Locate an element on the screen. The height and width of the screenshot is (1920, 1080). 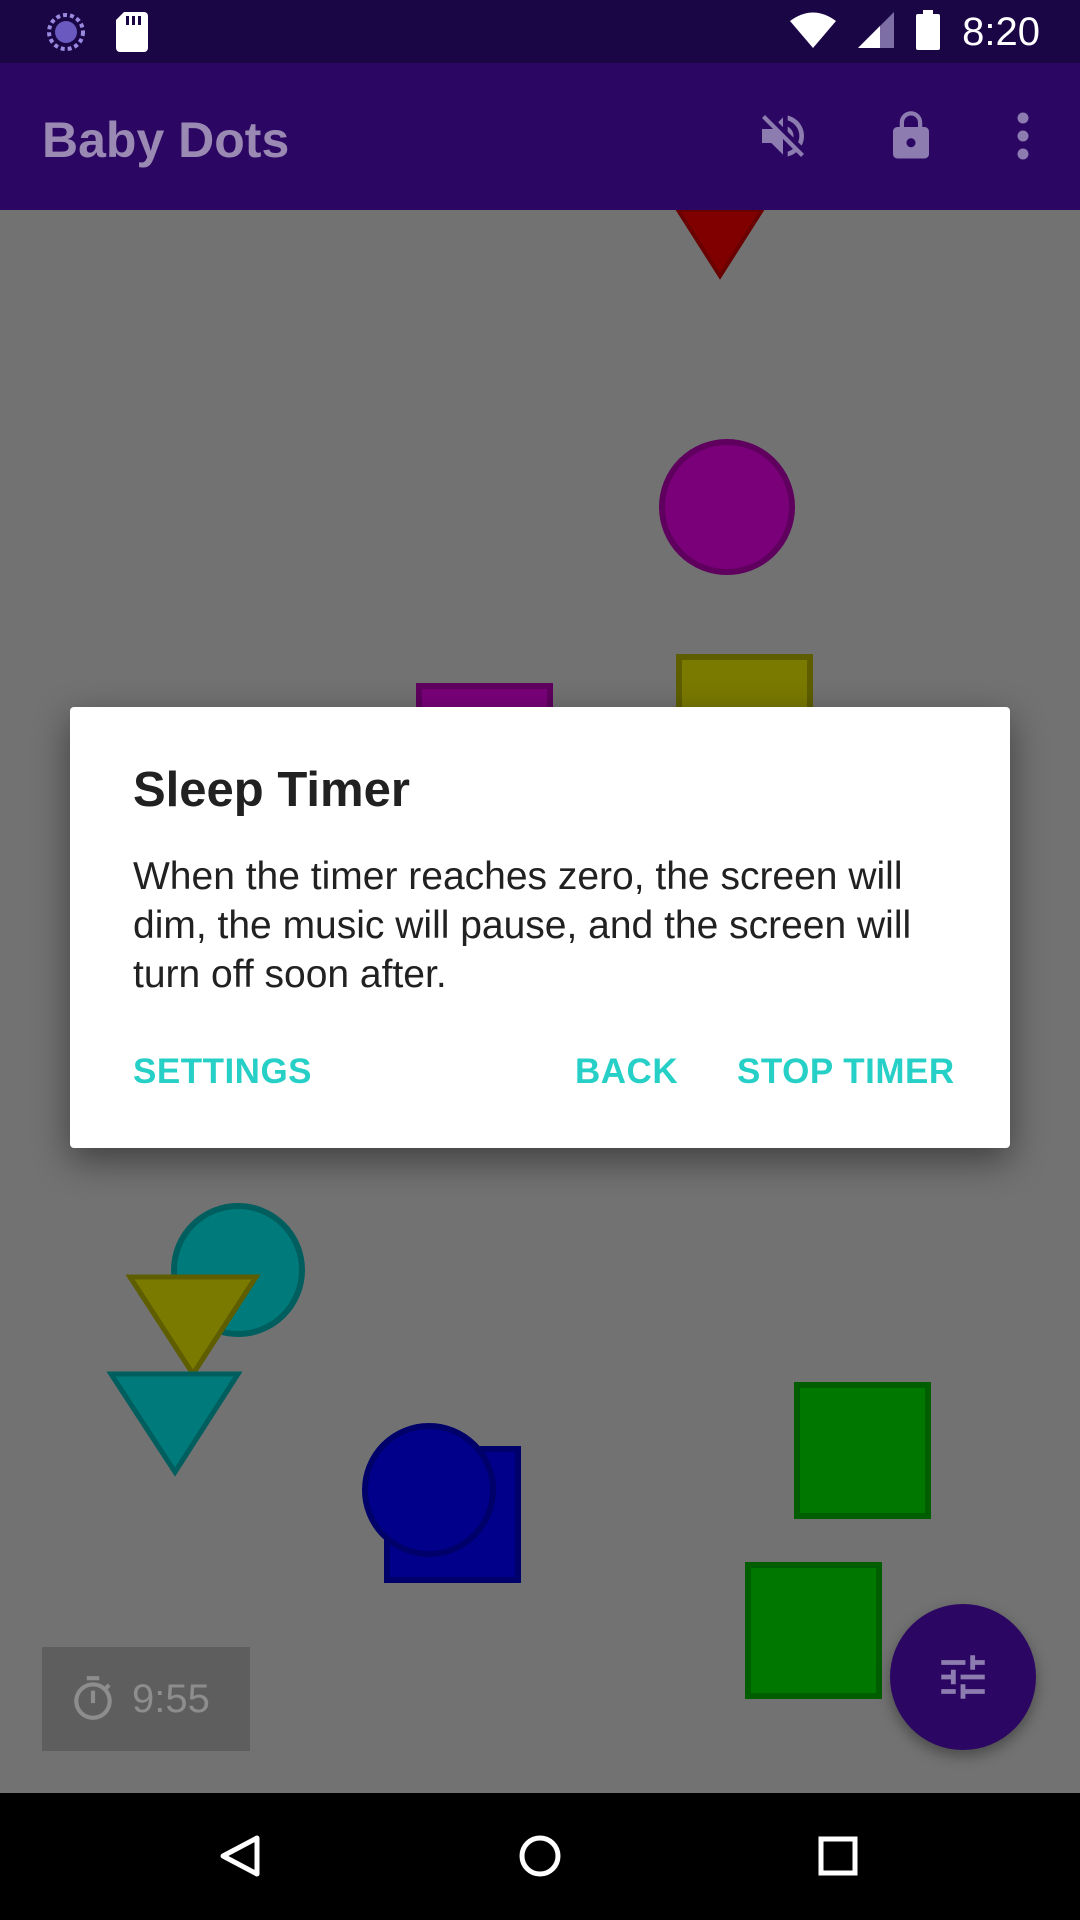
progress-icon is located at coordinates (66, 34).